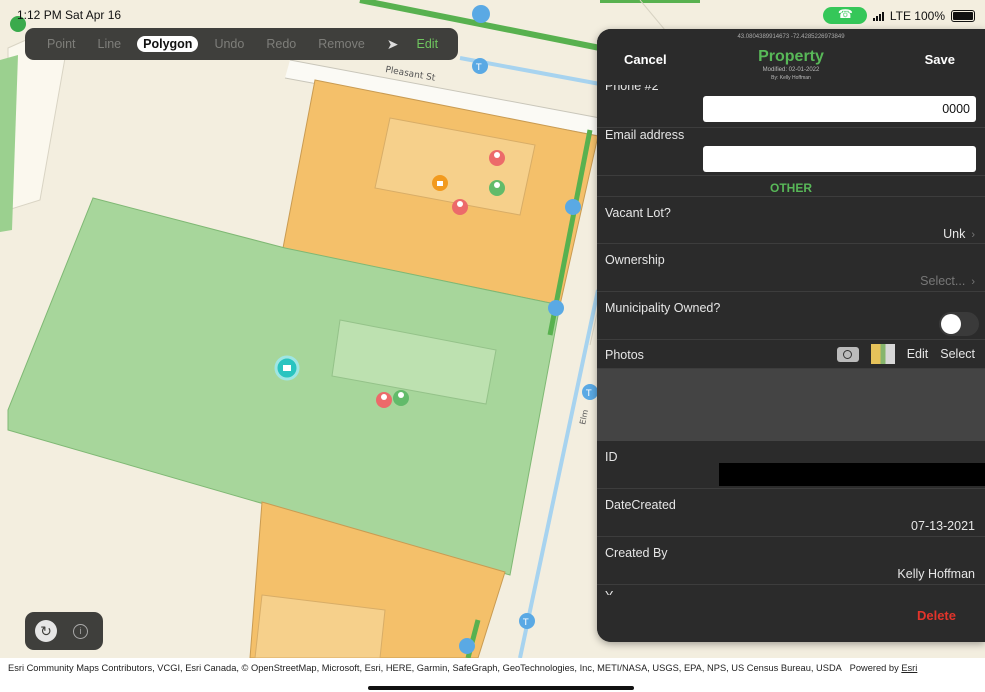 The image size is (985, 692). I want to click on photo-gallery, so click(791, 405).